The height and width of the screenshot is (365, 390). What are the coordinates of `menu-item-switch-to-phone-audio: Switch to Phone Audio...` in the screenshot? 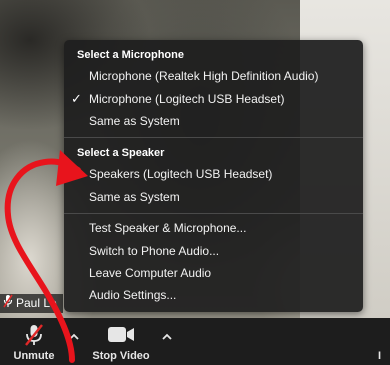 It's located at (213, 251).